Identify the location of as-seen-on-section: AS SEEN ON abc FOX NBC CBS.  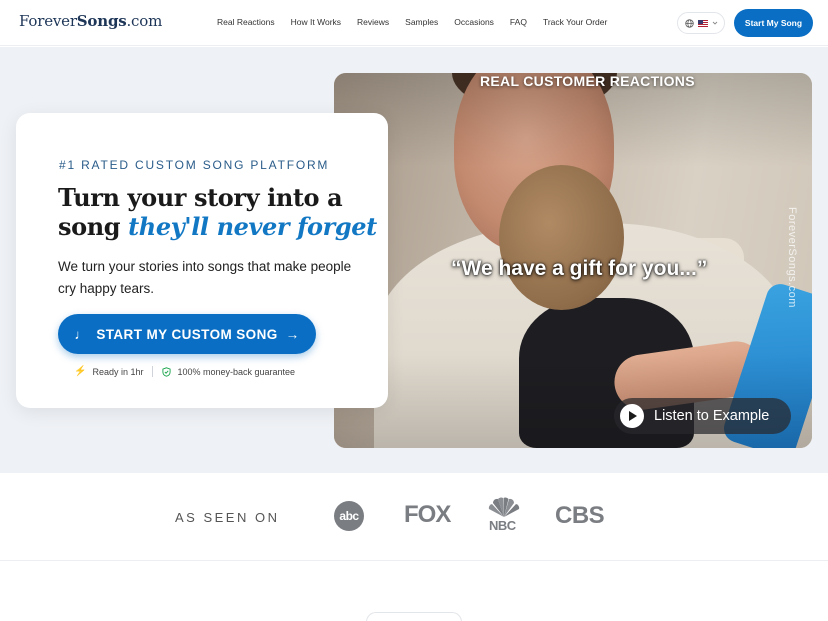
(414, 517).